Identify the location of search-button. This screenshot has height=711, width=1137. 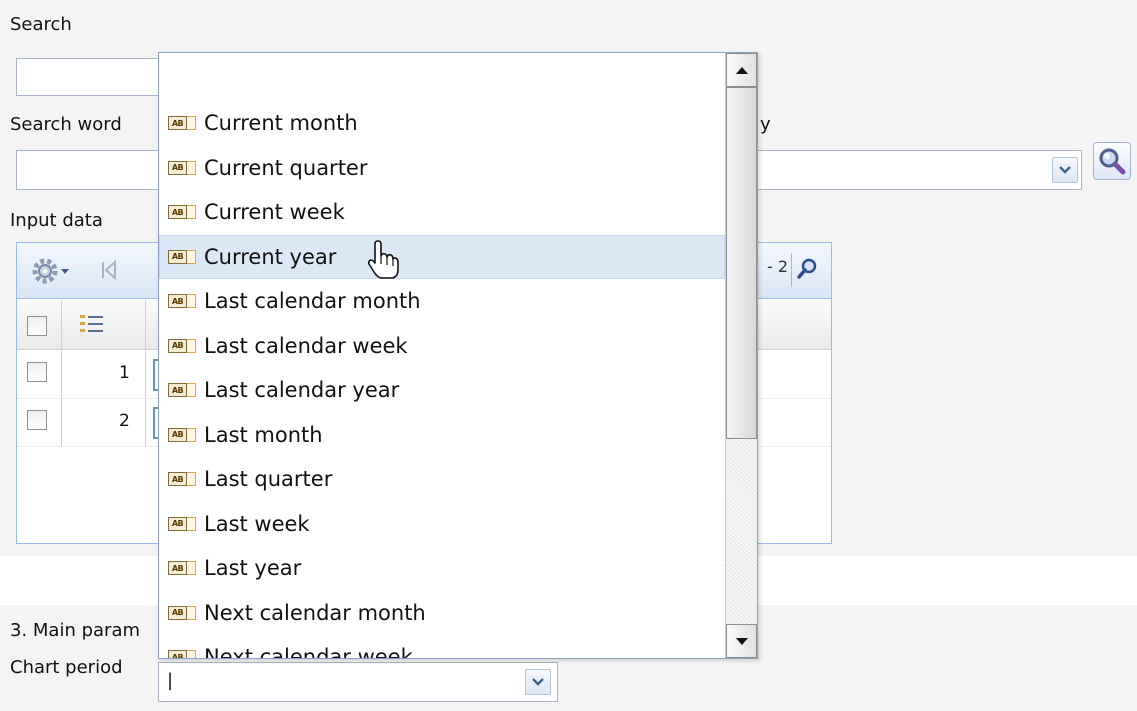
(1112, 161).